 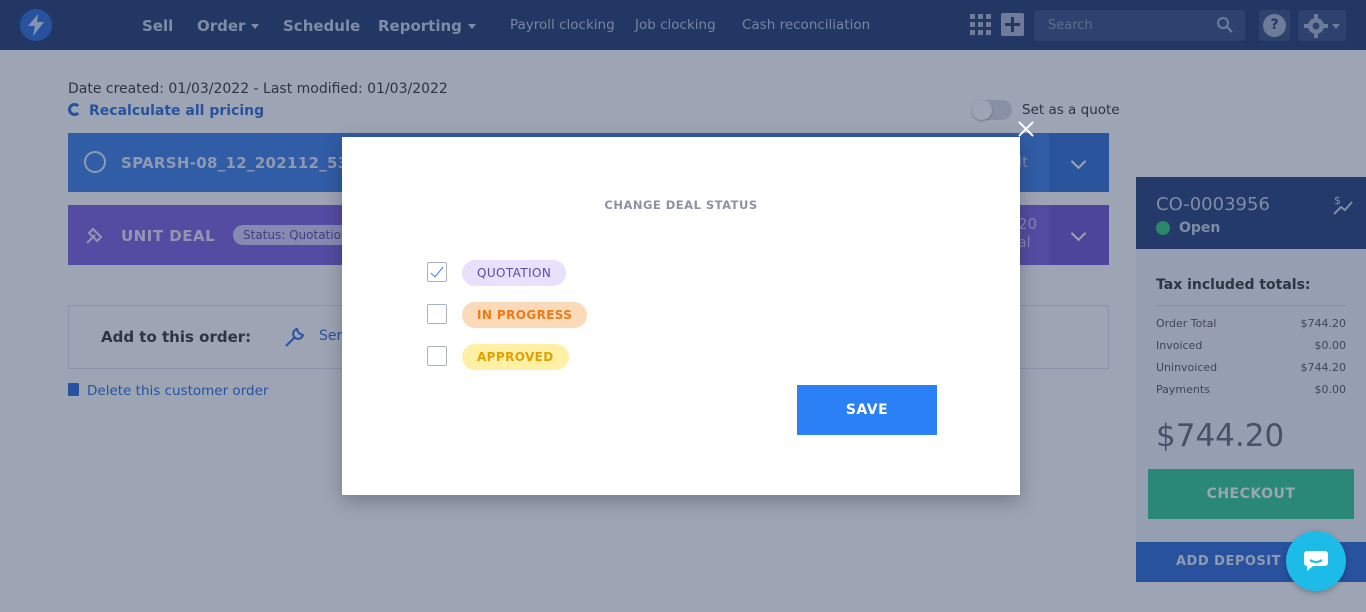 I want to click on in-progress-checkbox, so click(x=437, y=314).